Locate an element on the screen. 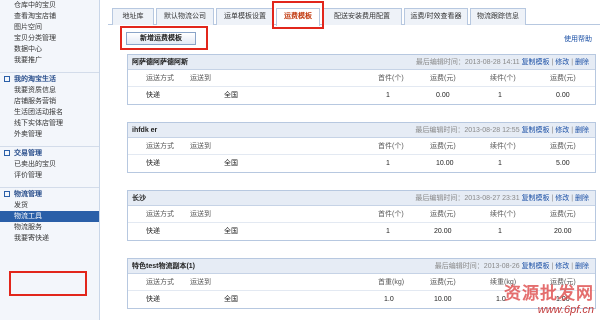 The height and width of the screenshot is (320, 600). tab-address-book: 地址库 is located at coordinates (133, 16).